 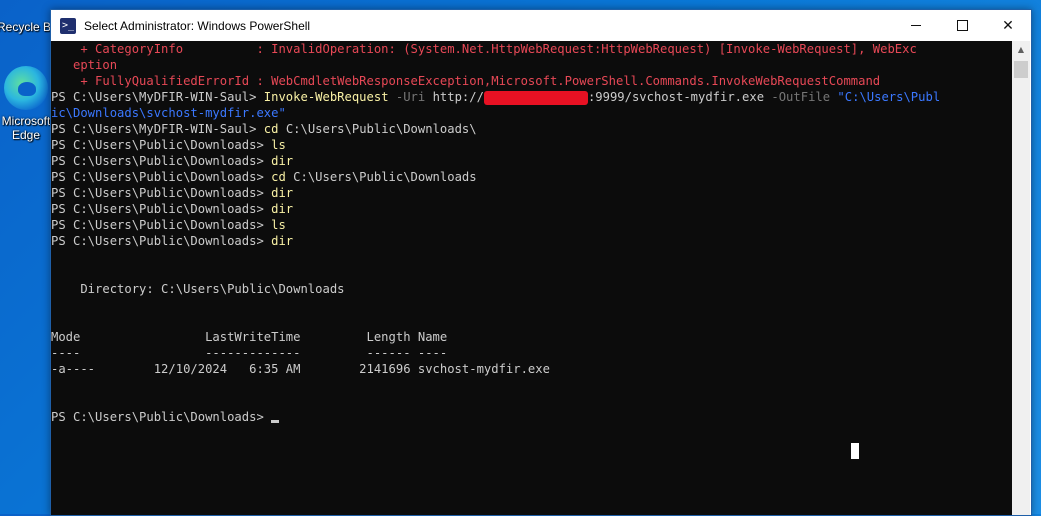 I want to click on recycle-bin-icon, so click(x=24, y=9).